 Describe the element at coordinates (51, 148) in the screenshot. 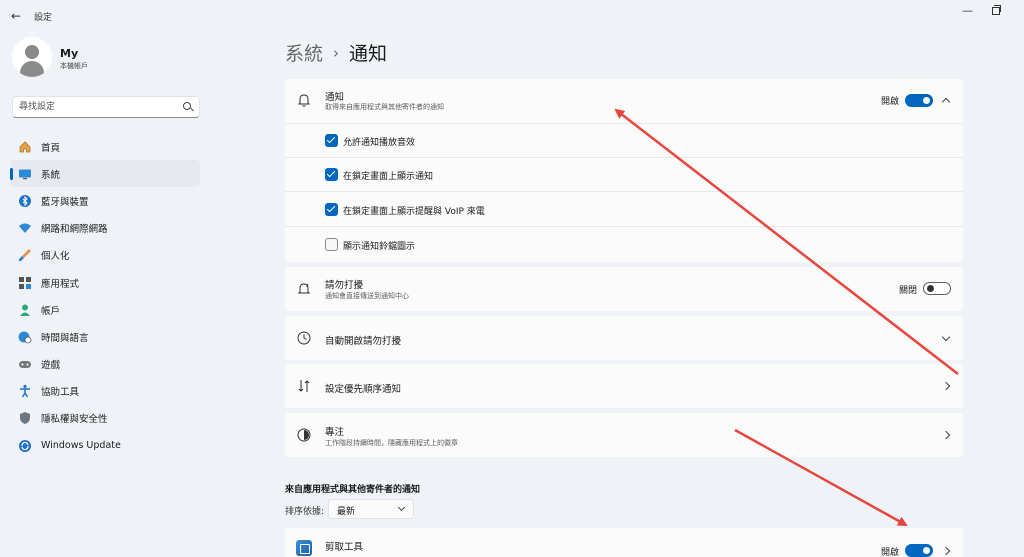

I see `sidebar-item-label: 首頁` at that location.